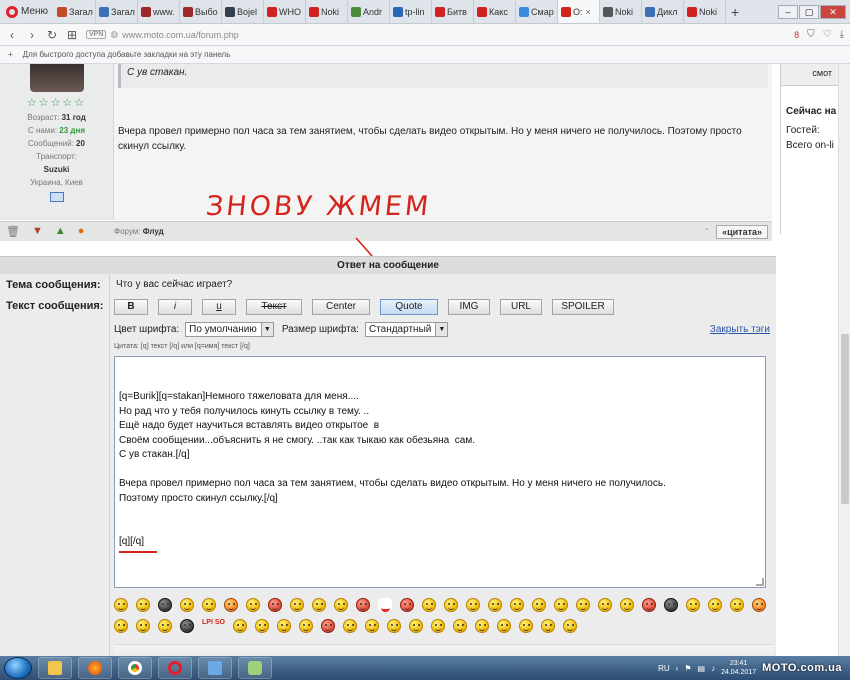  I want to click on taskbar-opera, so click(175, 668).